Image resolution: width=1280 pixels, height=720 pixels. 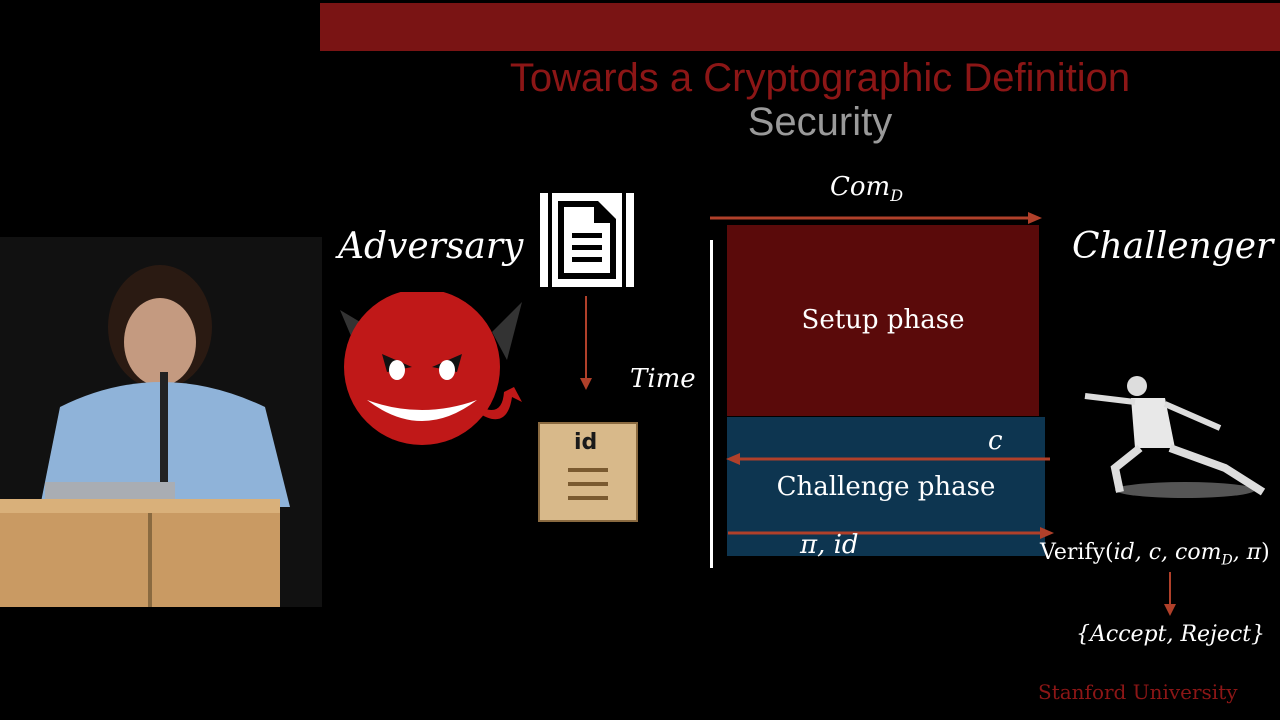 I want to click on commitment-subscript: D, so click(x=897, y=196).